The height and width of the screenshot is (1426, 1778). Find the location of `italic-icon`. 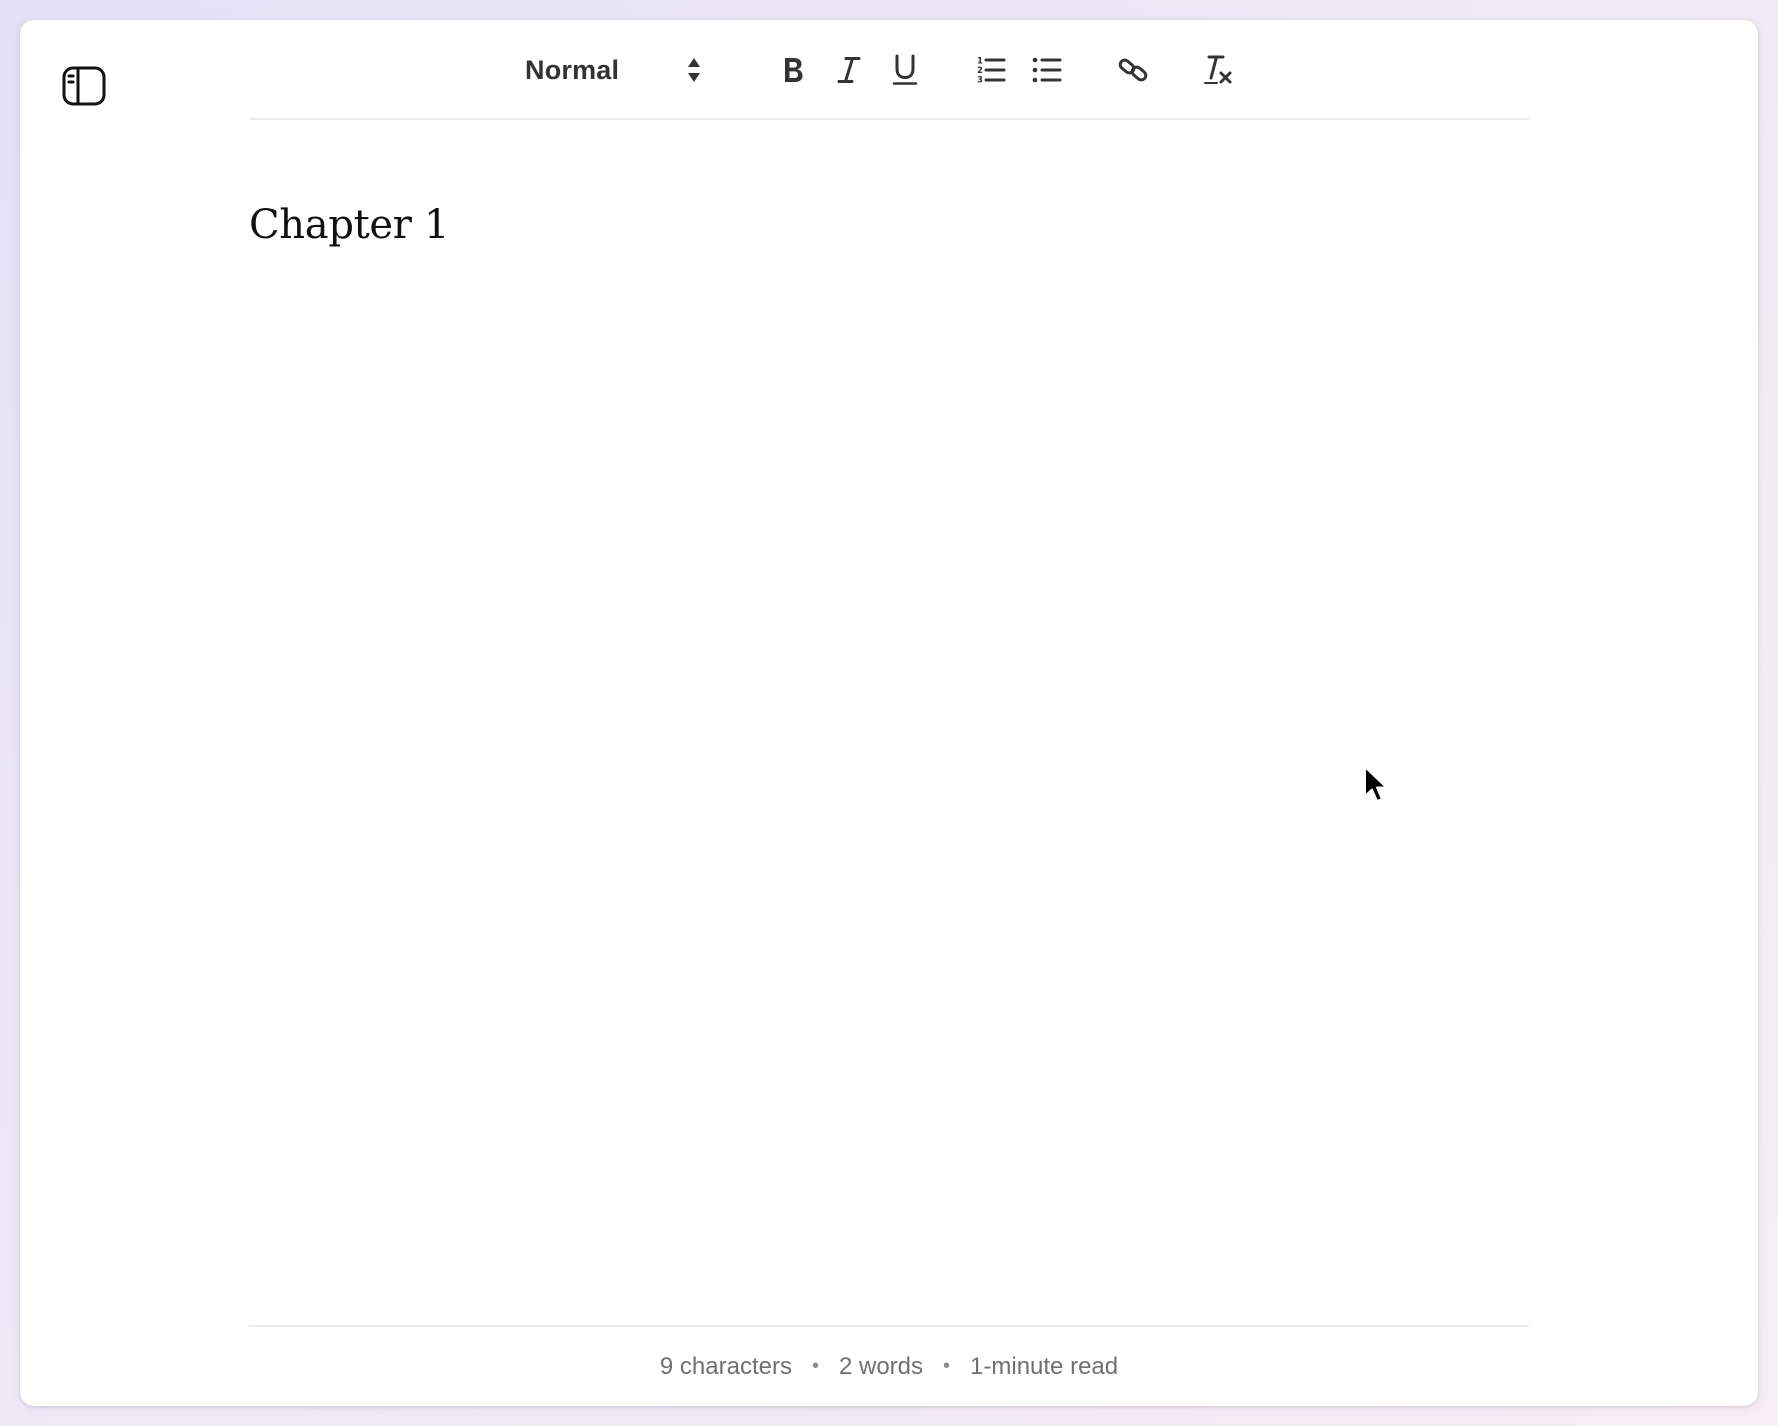

italic-icon is located at coordinates (849, 70).